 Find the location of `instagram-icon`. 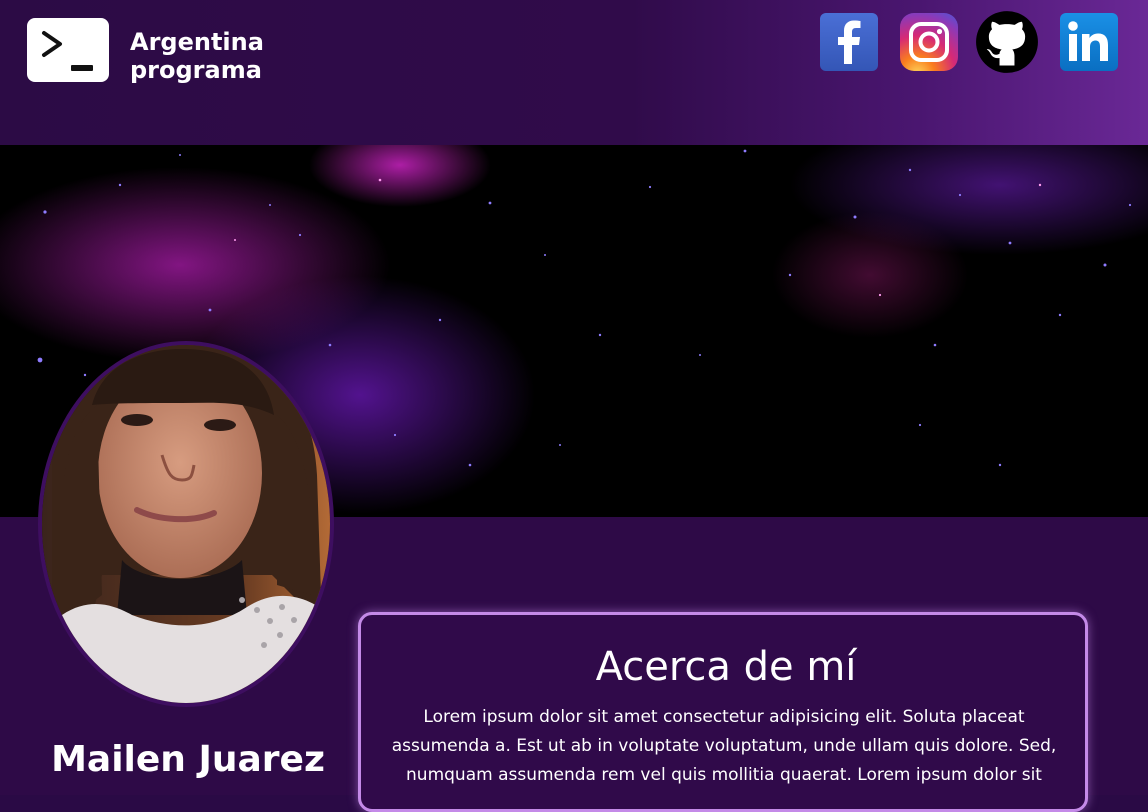

instagram-icon is located at coordinates (929, 42).